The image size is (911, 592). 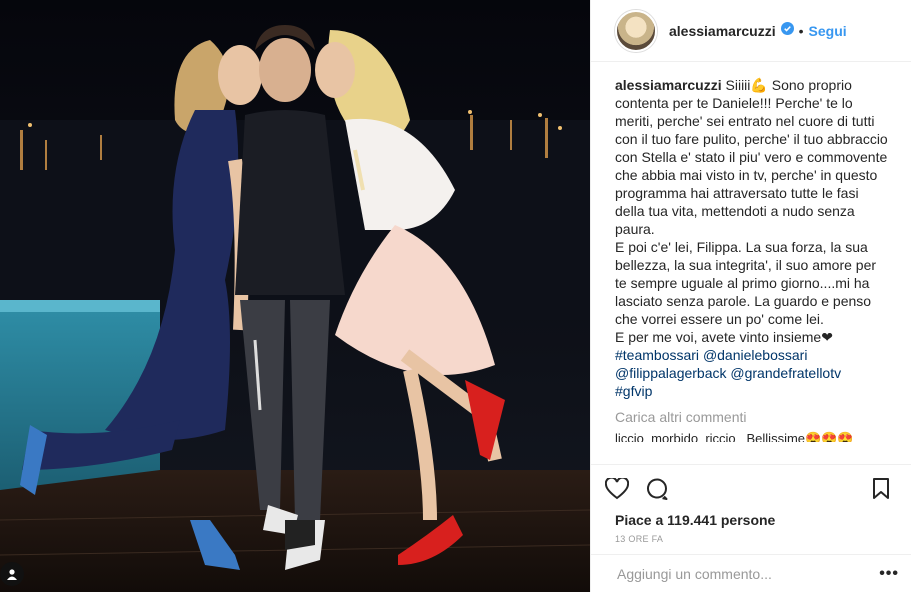 I want to click on mention-link: @grandefratellotv, so click(x=785, y=373).